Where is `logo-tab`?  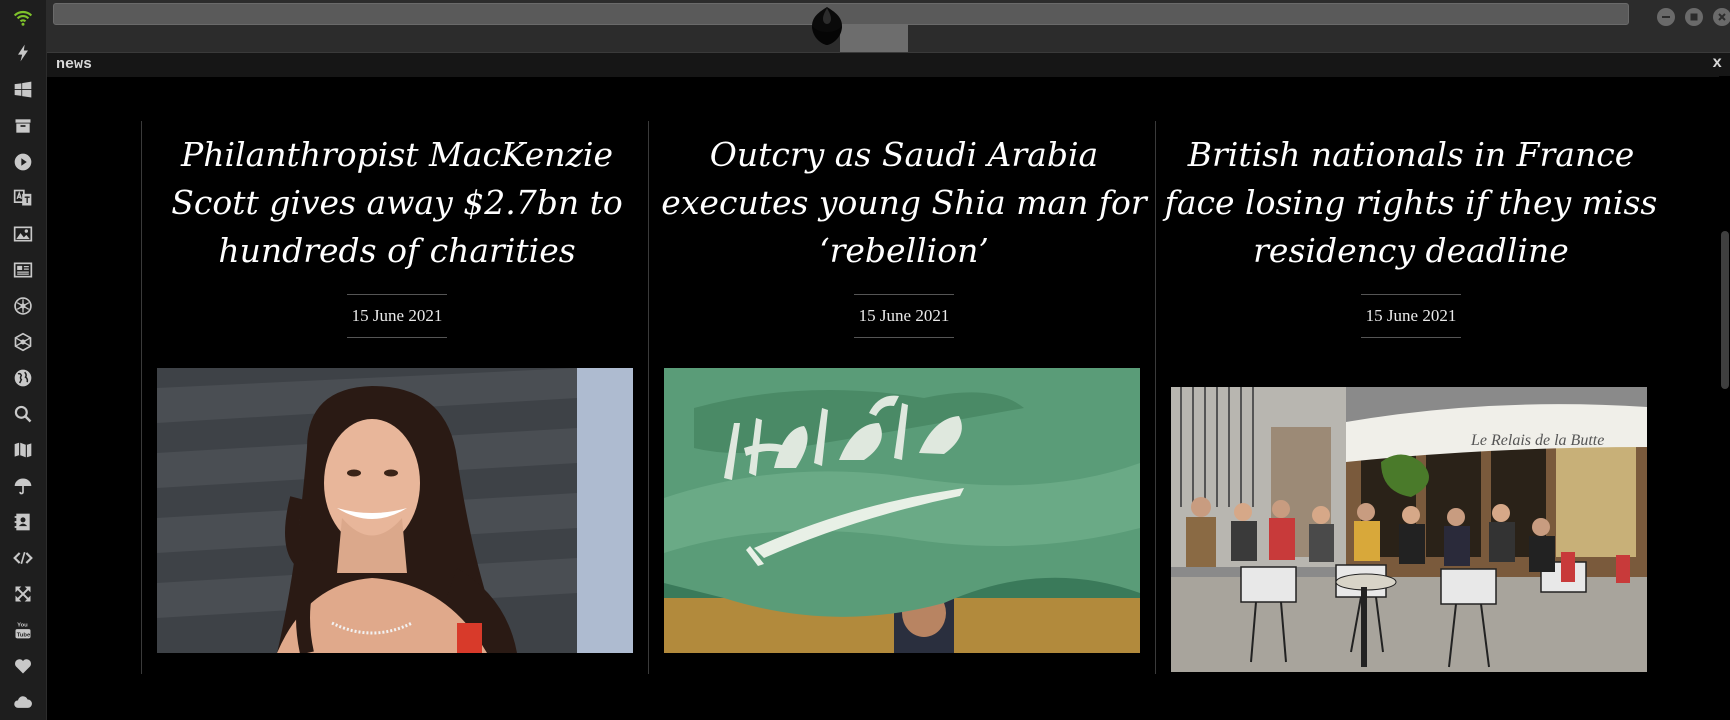 logo-tab is located at coordinates (874, 38).